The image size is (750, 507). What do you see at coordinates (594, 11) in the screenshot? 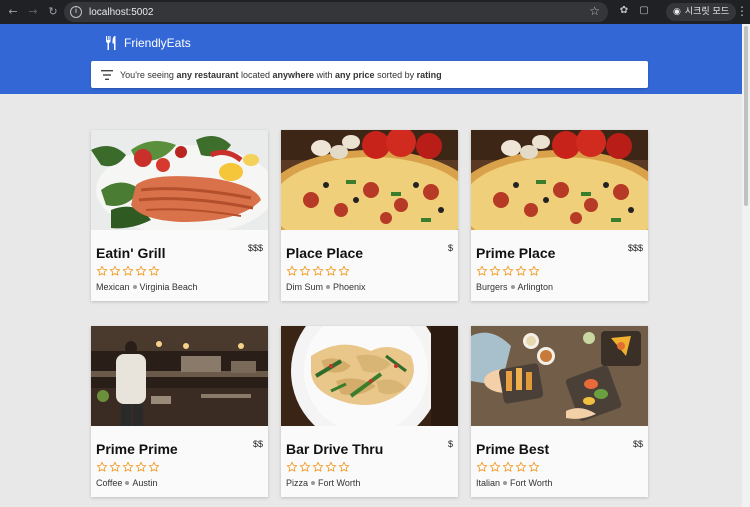
I see `bookmark-star-icon: ☆` at bounding box center [594, 11].